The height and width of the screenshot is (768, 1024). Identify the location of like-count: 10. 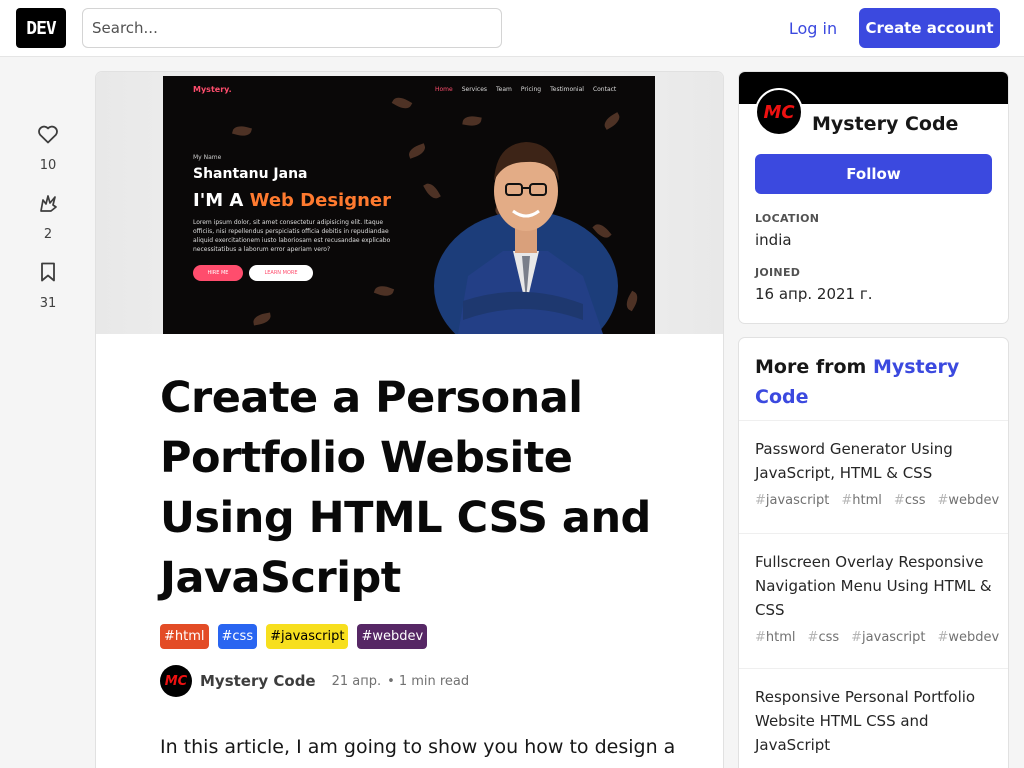
(48, 165).